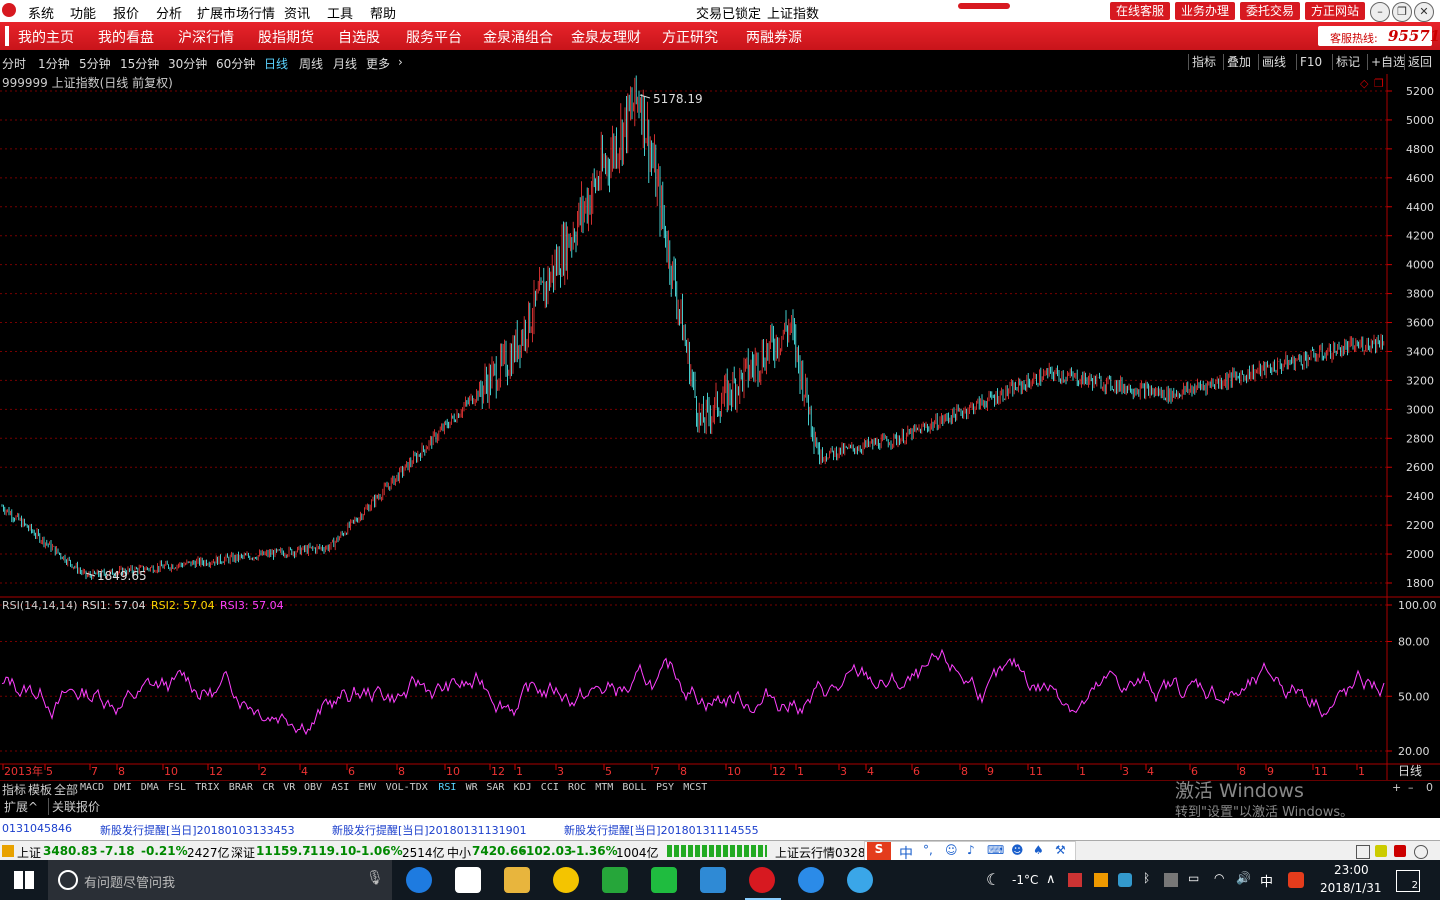  I want to click on ticker-item: 新股发行提醒[当日]20180103133453, so click(197, 830).